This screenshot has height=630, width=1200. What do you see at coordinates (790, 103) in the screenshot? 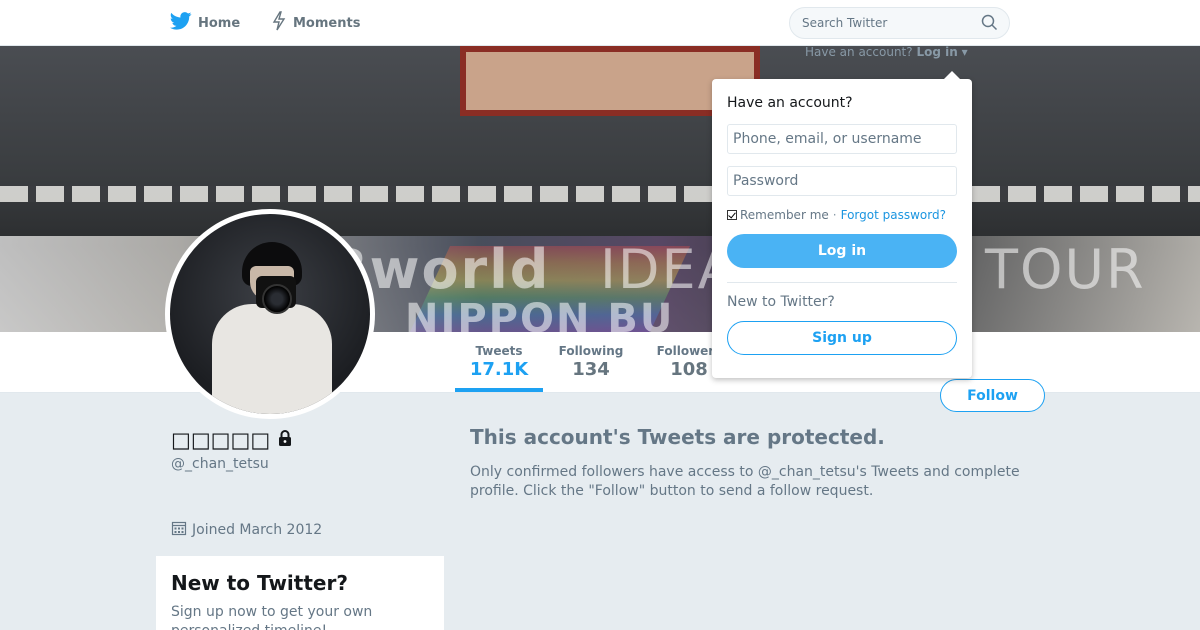
I see `login-dropdown-heading: Have an account?` at bounding box center [790, 103].